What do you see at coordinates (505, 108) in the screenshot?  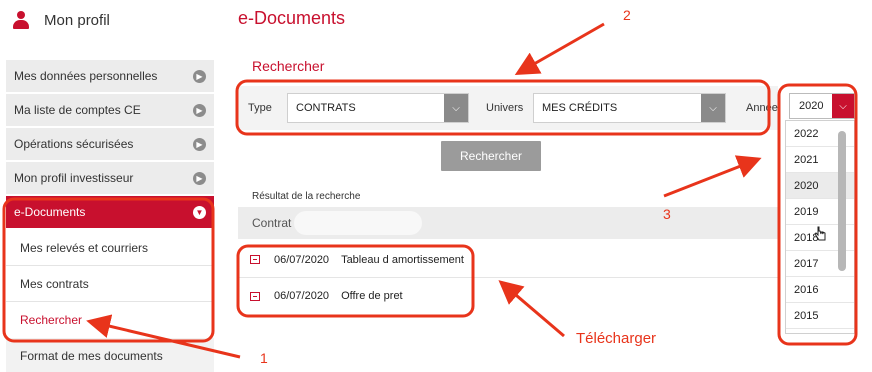 I see `univers-label: Univers` at bounding box center [505, 108].